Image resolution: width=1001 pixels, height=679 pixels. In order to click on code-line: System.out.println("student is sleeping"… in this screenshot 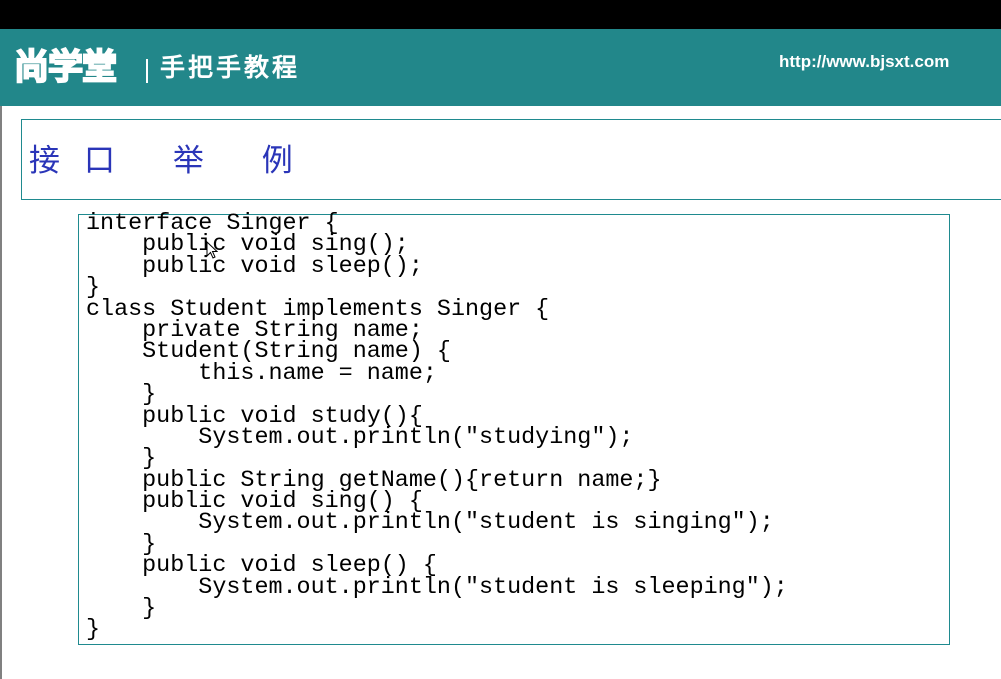, I will do `click(437, 587)`.